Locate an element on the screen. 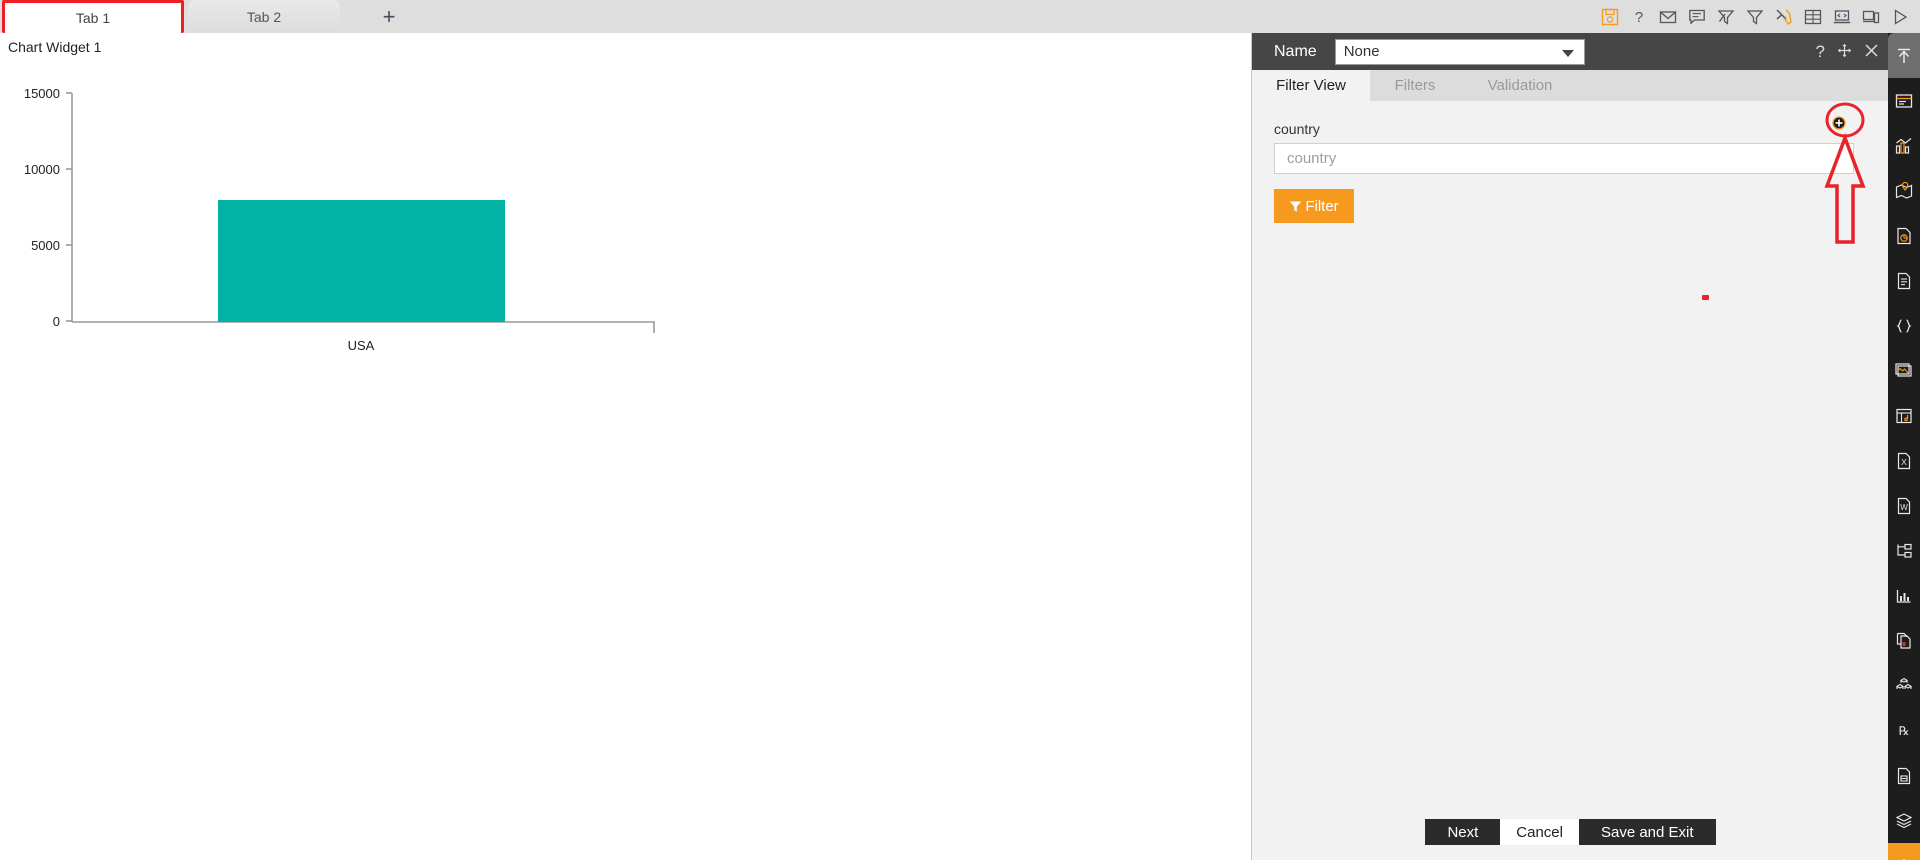 The image size is (1920, 860). ytick-0: 0 is located at coordinates (56, 321).